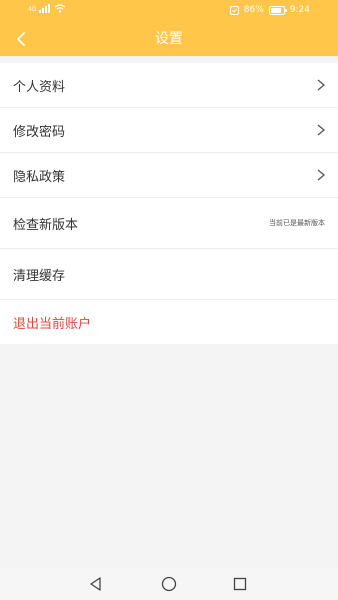  What do you see at coordinates (169, 130) in the screenshot?
I see `settings-item-change-password: 修改密码` at bounding box center [169, 130].